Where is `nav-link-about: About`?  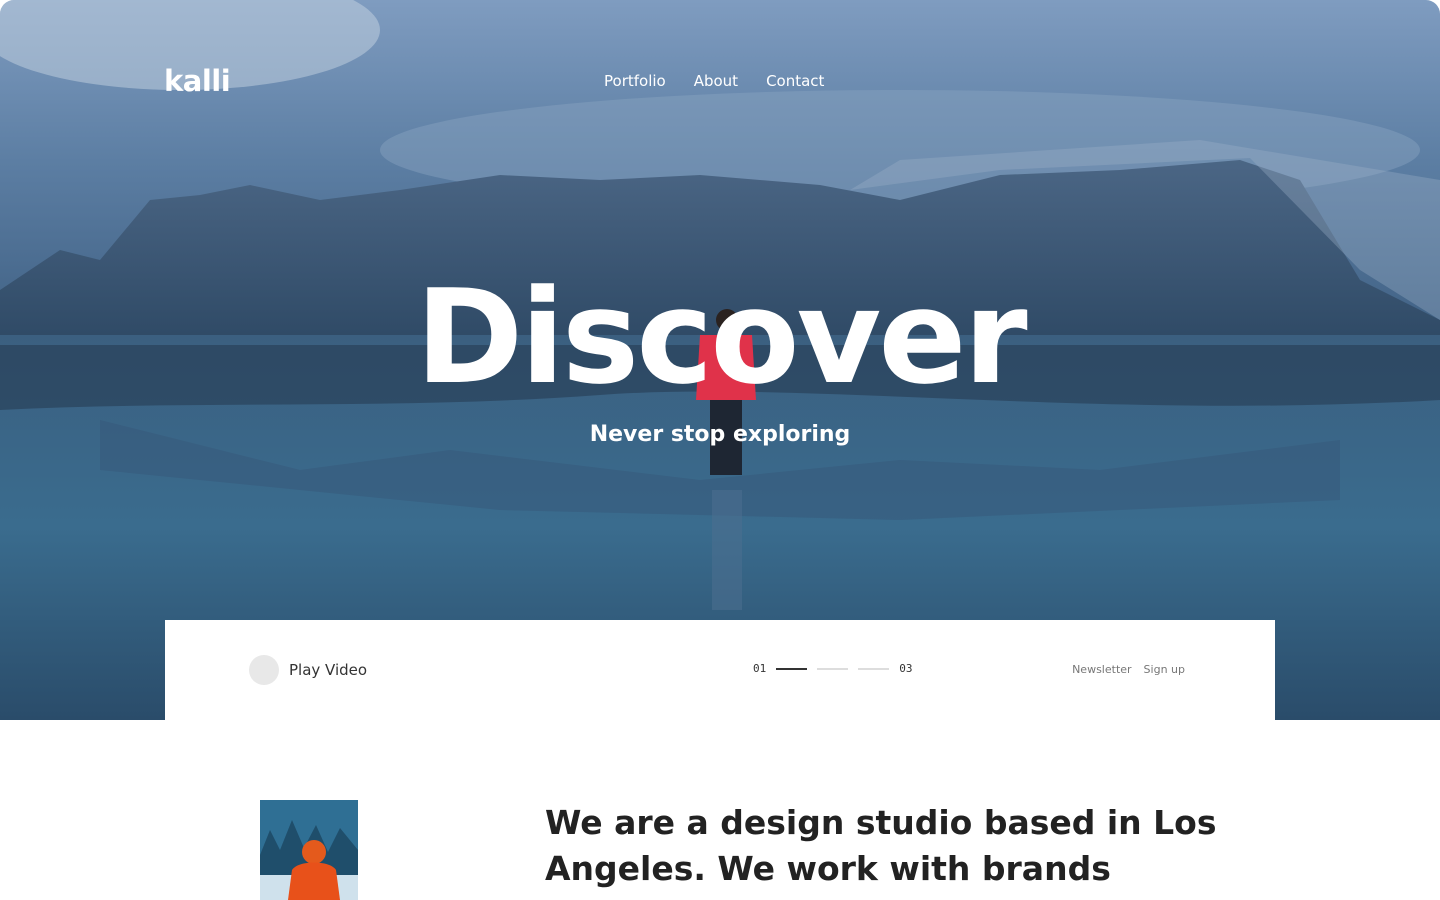 nav-link-about: About is located at coordinates (716, 81).